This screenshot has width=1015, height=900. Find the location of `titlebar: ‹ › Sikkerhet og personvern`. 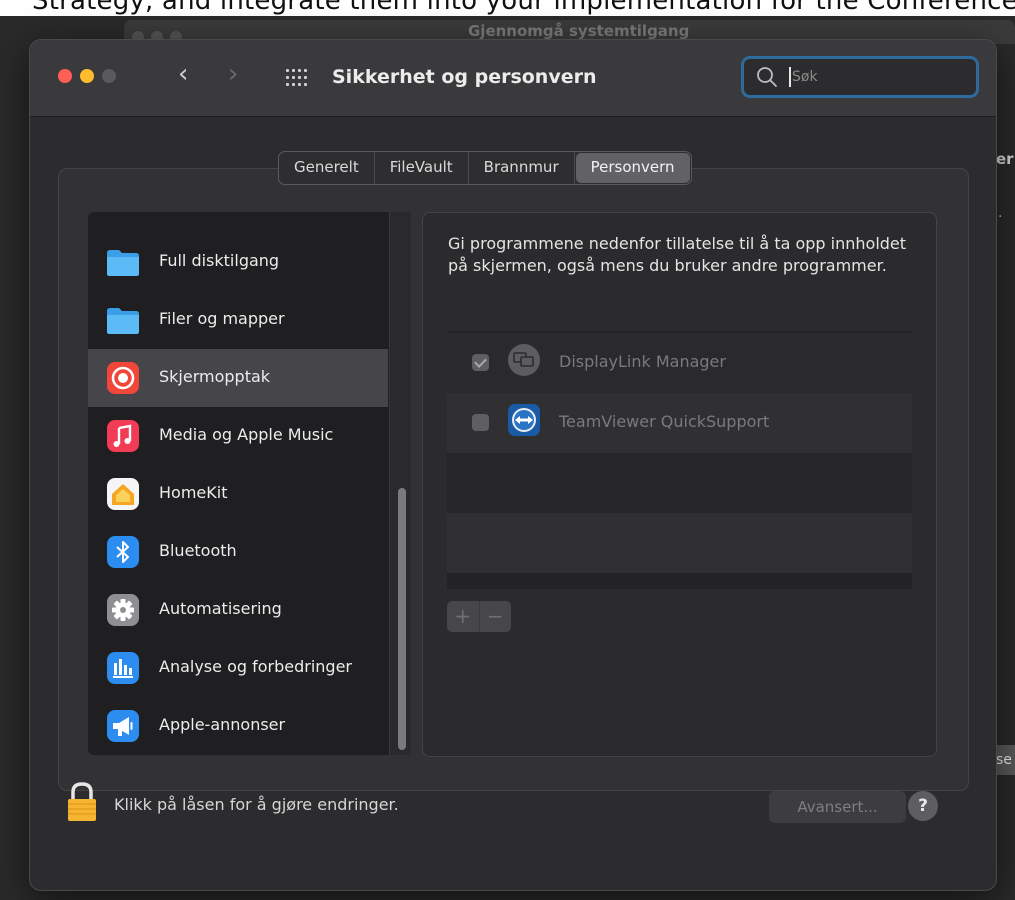

titlebar: ‹ › Sikkerhet og personvern is located at coordinates (513, 78).